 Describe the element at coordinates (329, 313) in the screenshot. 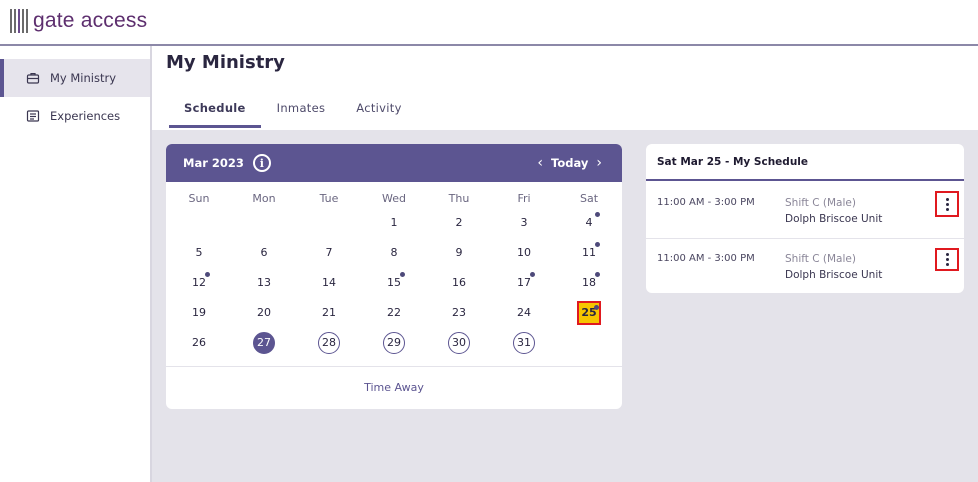

I see `calendar-day: 21` at that location.